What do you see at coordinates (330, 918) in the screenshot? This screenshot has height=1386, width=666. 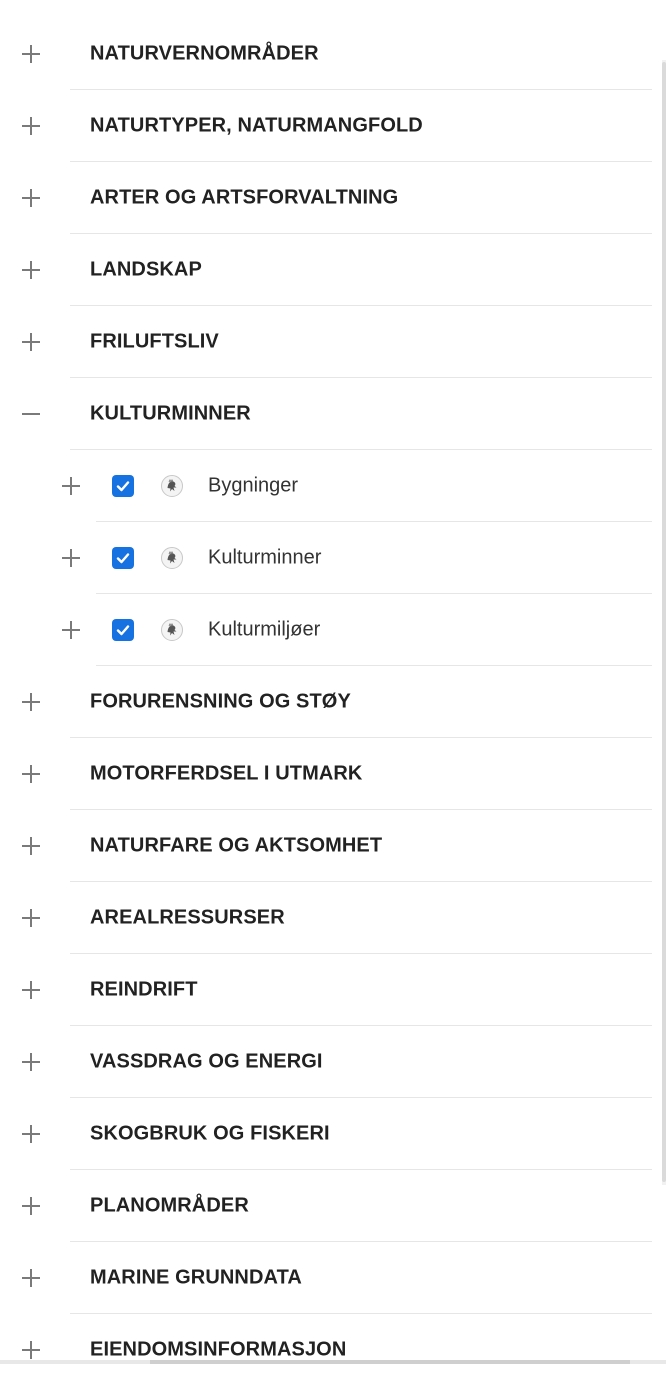 I see `category-arealressurser: AREALRESSURSER` at bounding box center [330, 918].